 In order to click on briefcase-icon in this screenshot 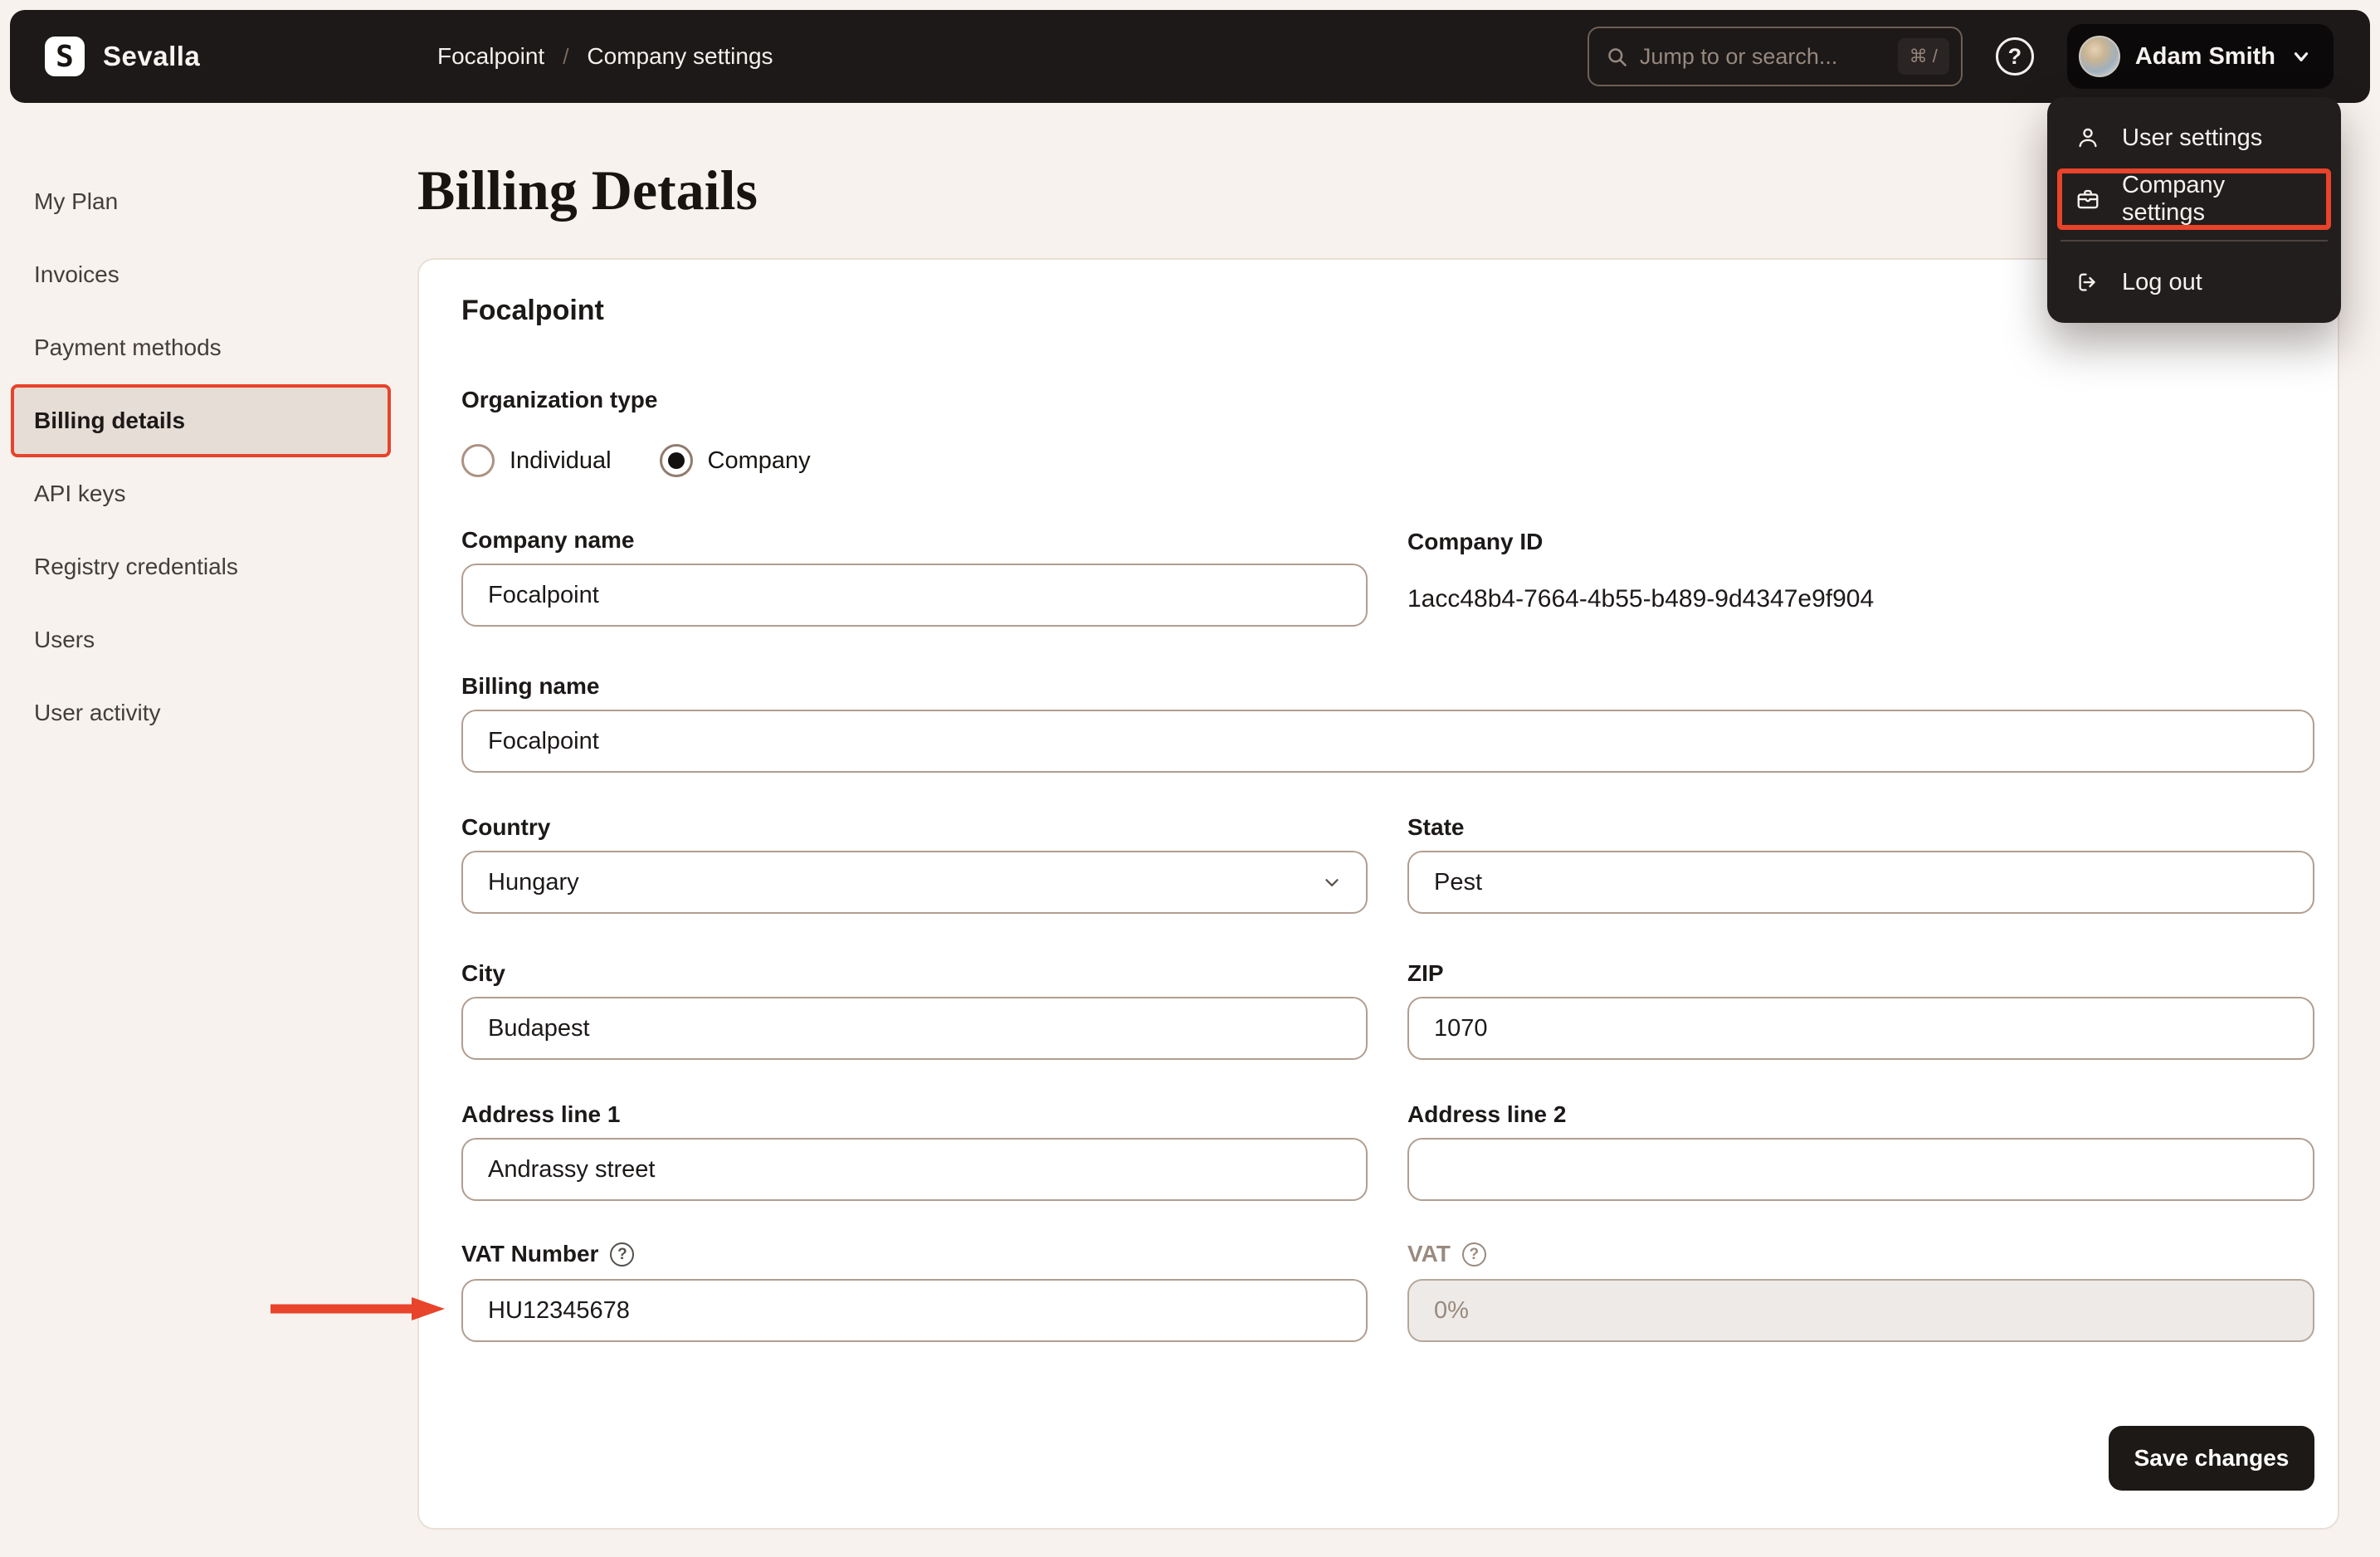, I will do `click(2088, 199)`.